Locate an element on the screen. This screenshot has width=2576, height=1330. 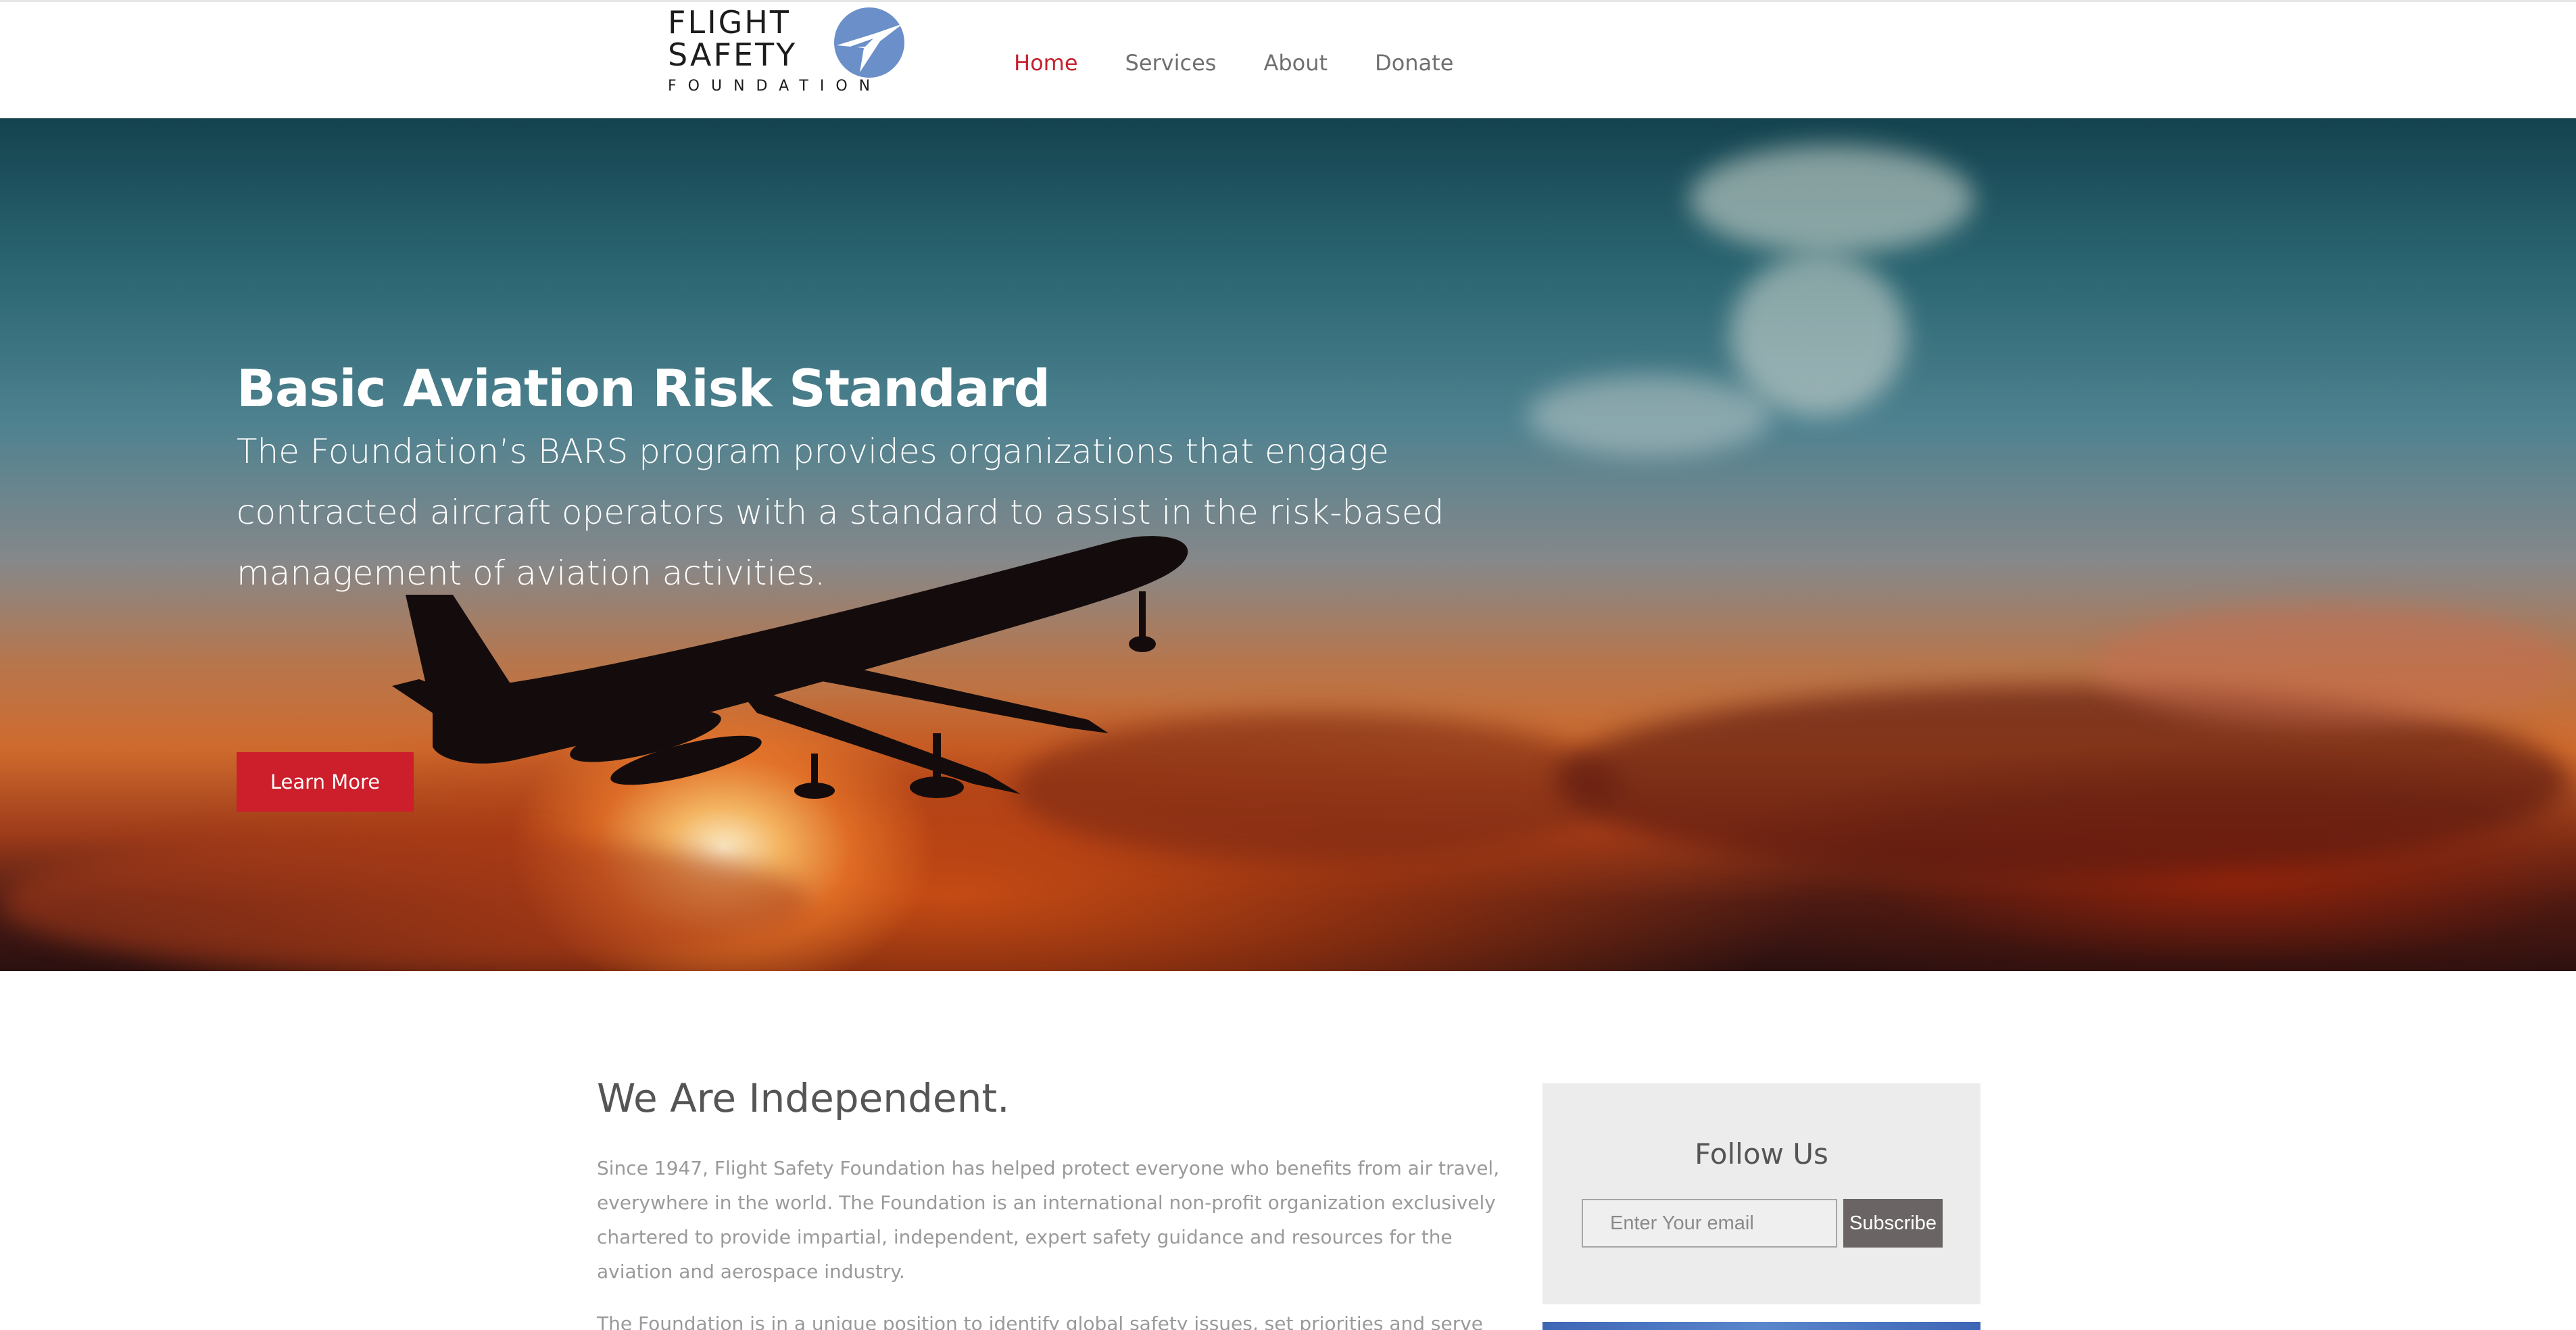
logo-line-flight: FLIGHT is located at coordinates (729, 22).